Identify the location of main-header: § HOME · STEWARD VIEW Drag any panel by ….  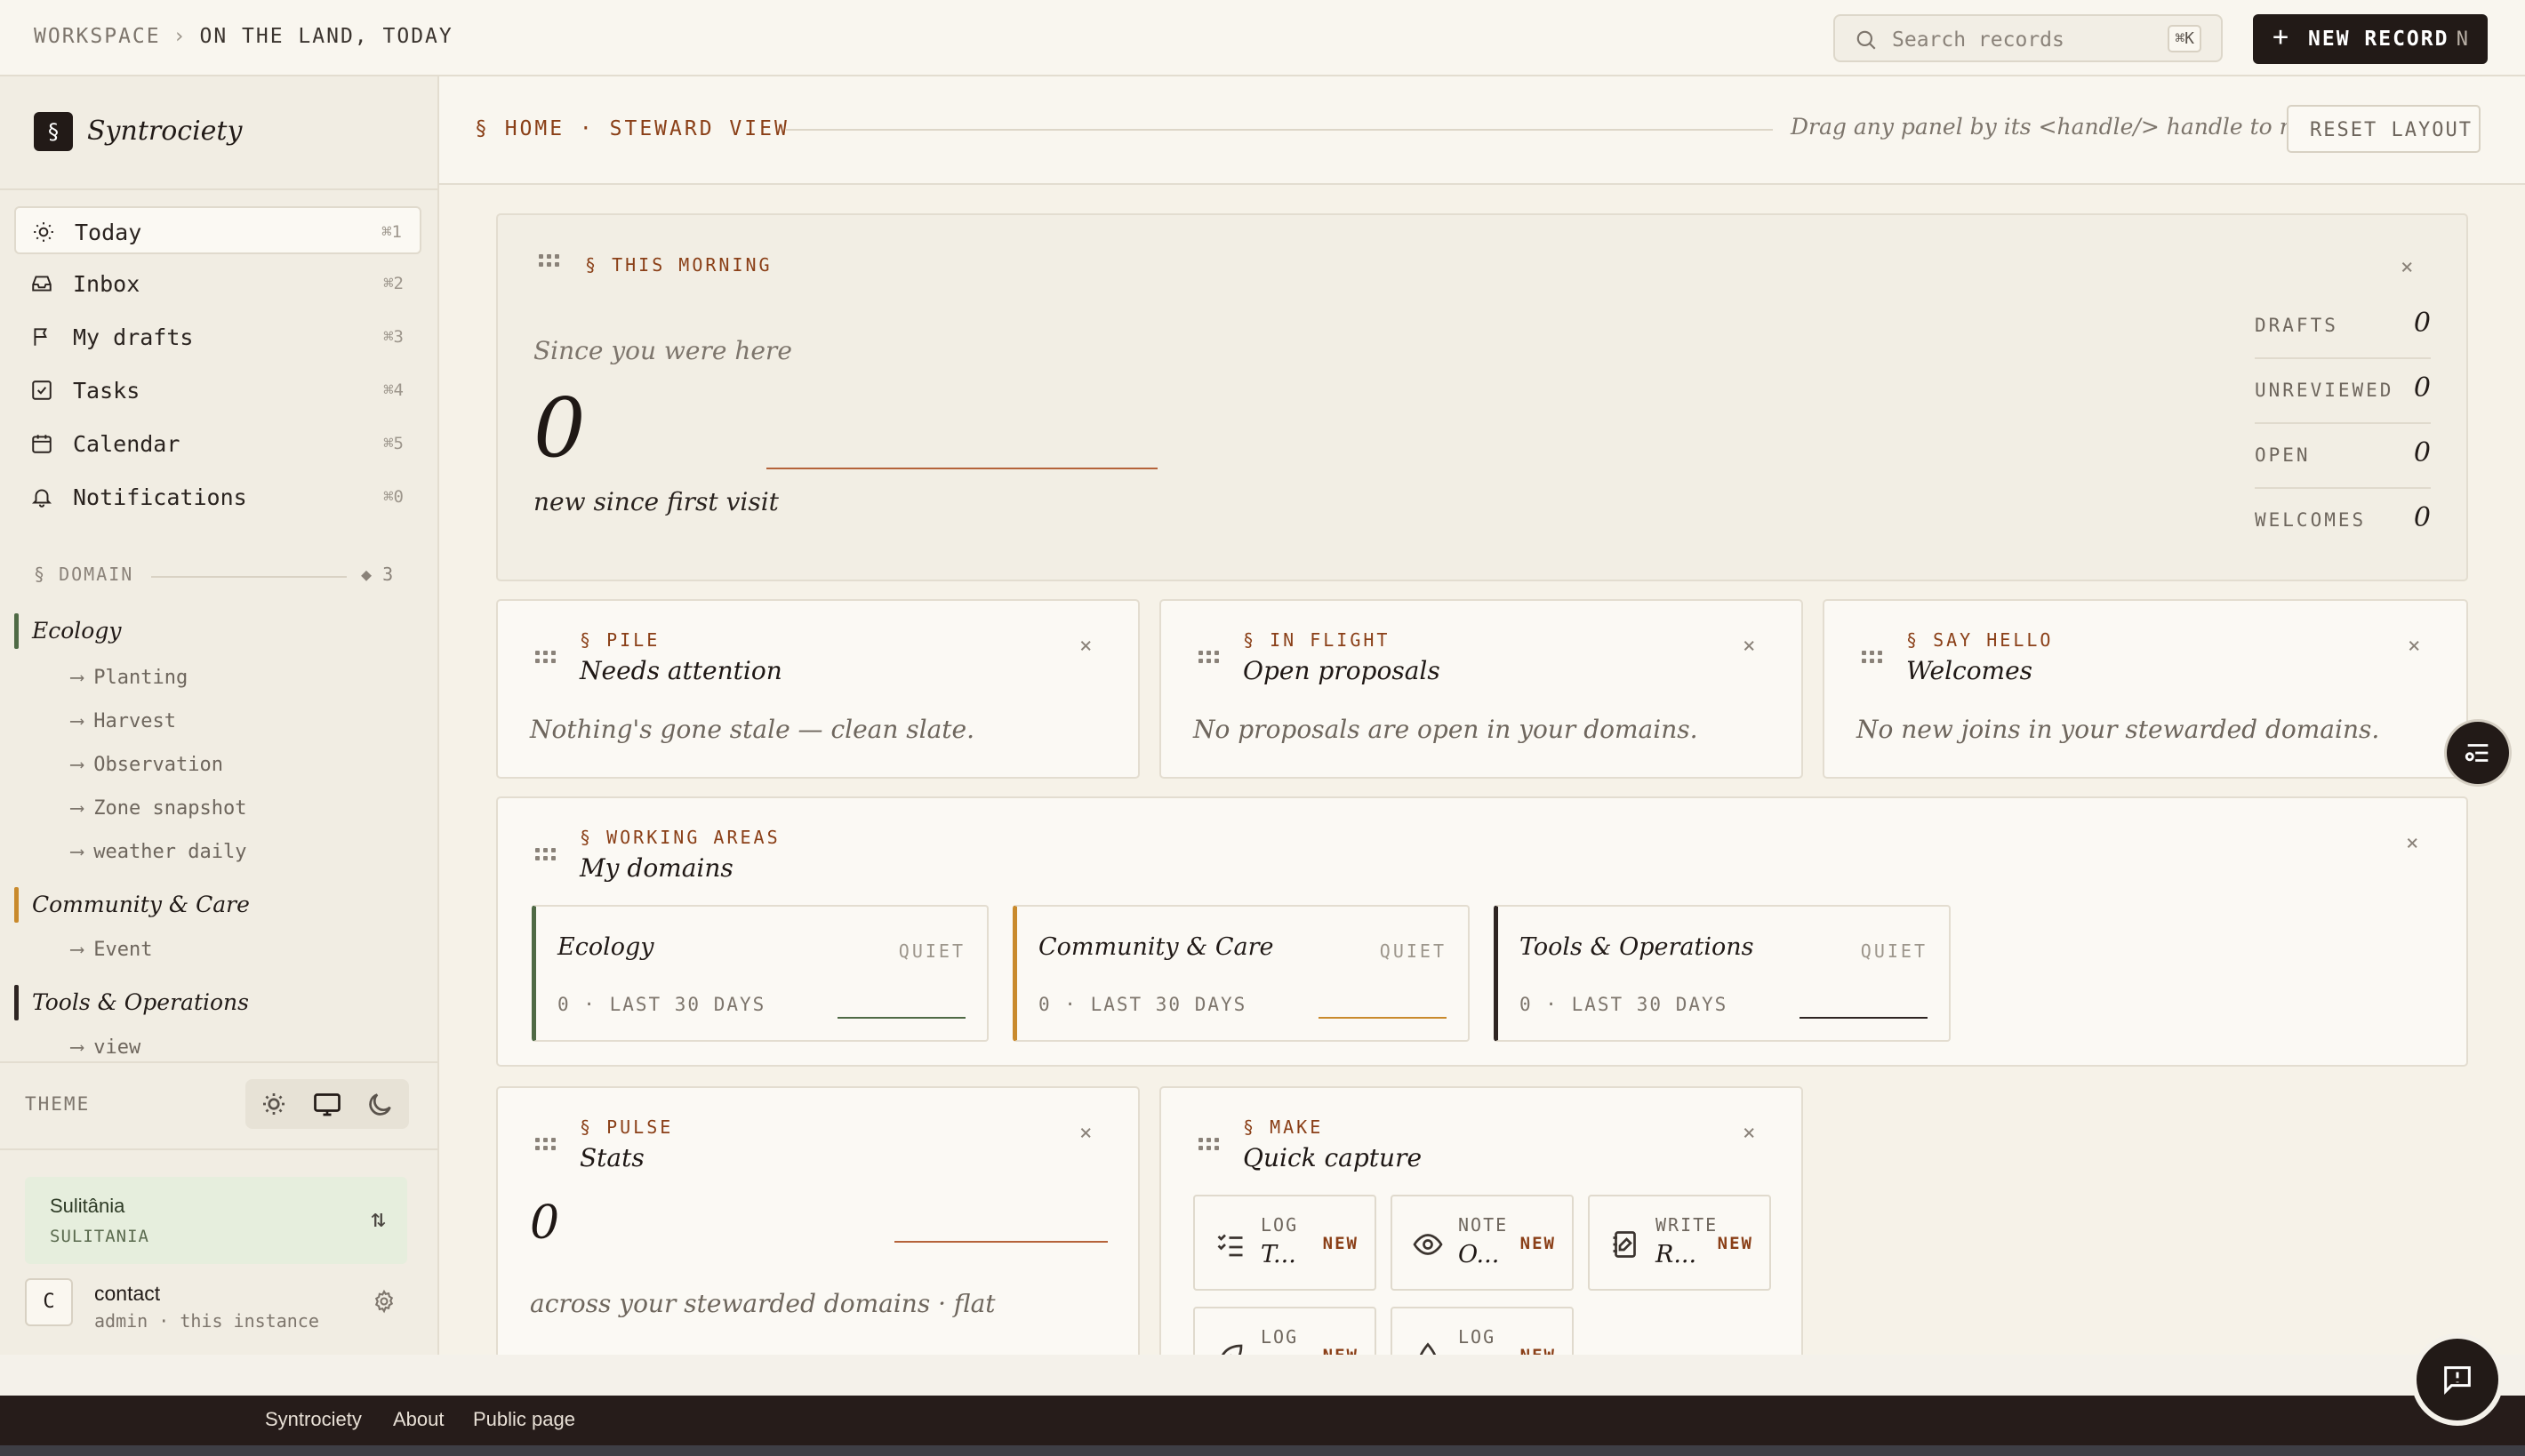
(1482, 130).